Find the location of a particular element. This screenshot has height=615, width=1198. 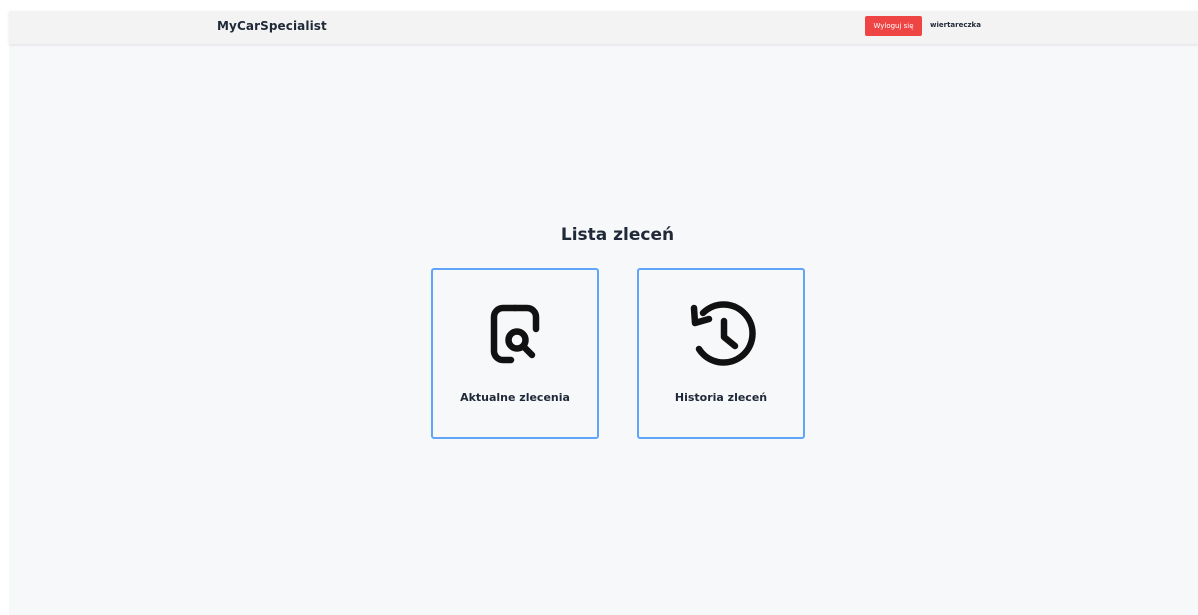

current-orders-card: Aktualne zlecenia is located at coordinates (515, 353).